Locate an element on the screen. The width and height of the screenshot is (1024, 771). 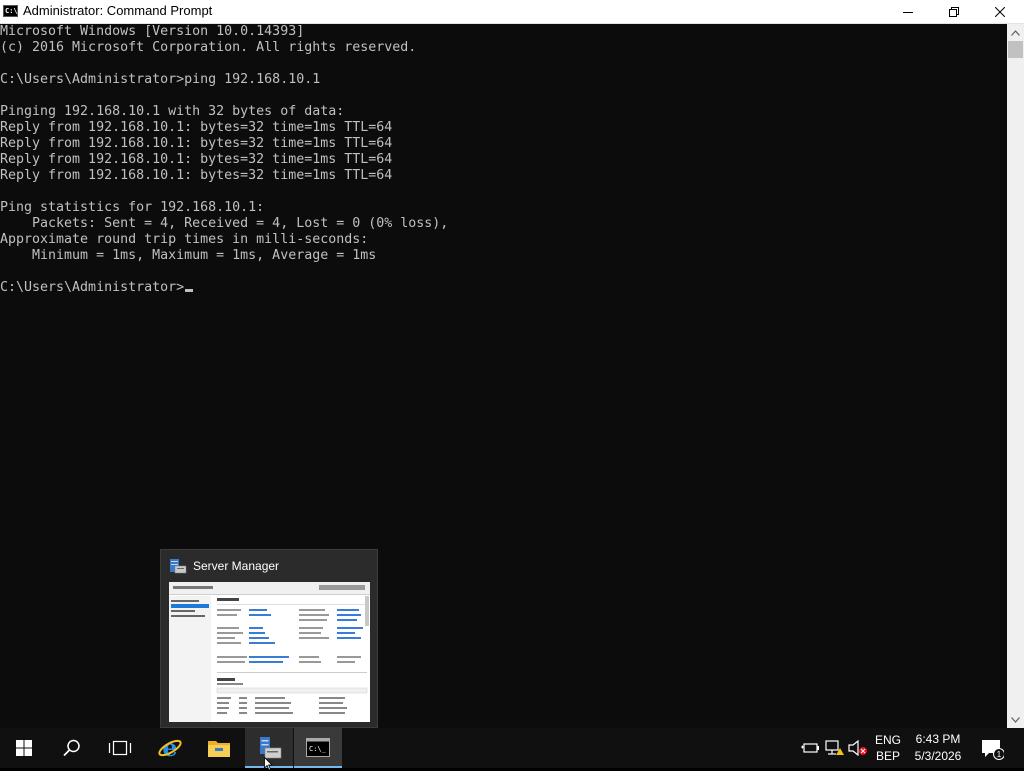
network-warning-icon is located at coordinates (834, 747).